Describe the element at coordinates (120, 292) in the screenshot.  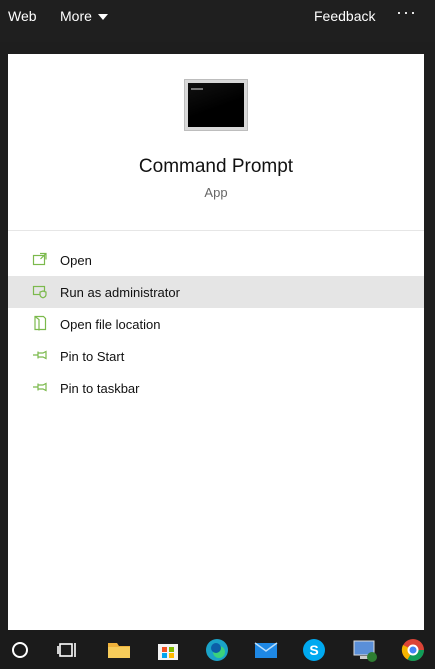
I see `action-label: Run as administrator` at that location.